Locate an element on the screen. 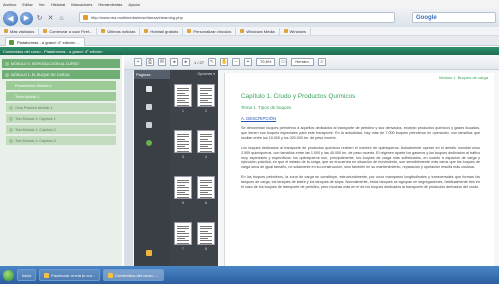 This screenshot has width=499, height=284. thumbnail-page-number: 1 is located at coordinates (183, 111).